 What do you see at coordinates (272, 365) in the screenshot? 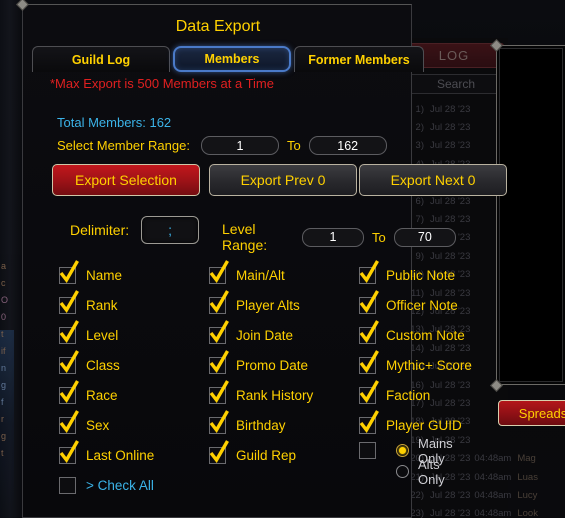
I see `checkbox-label: Promo Date` at bounding box center [272, 365].